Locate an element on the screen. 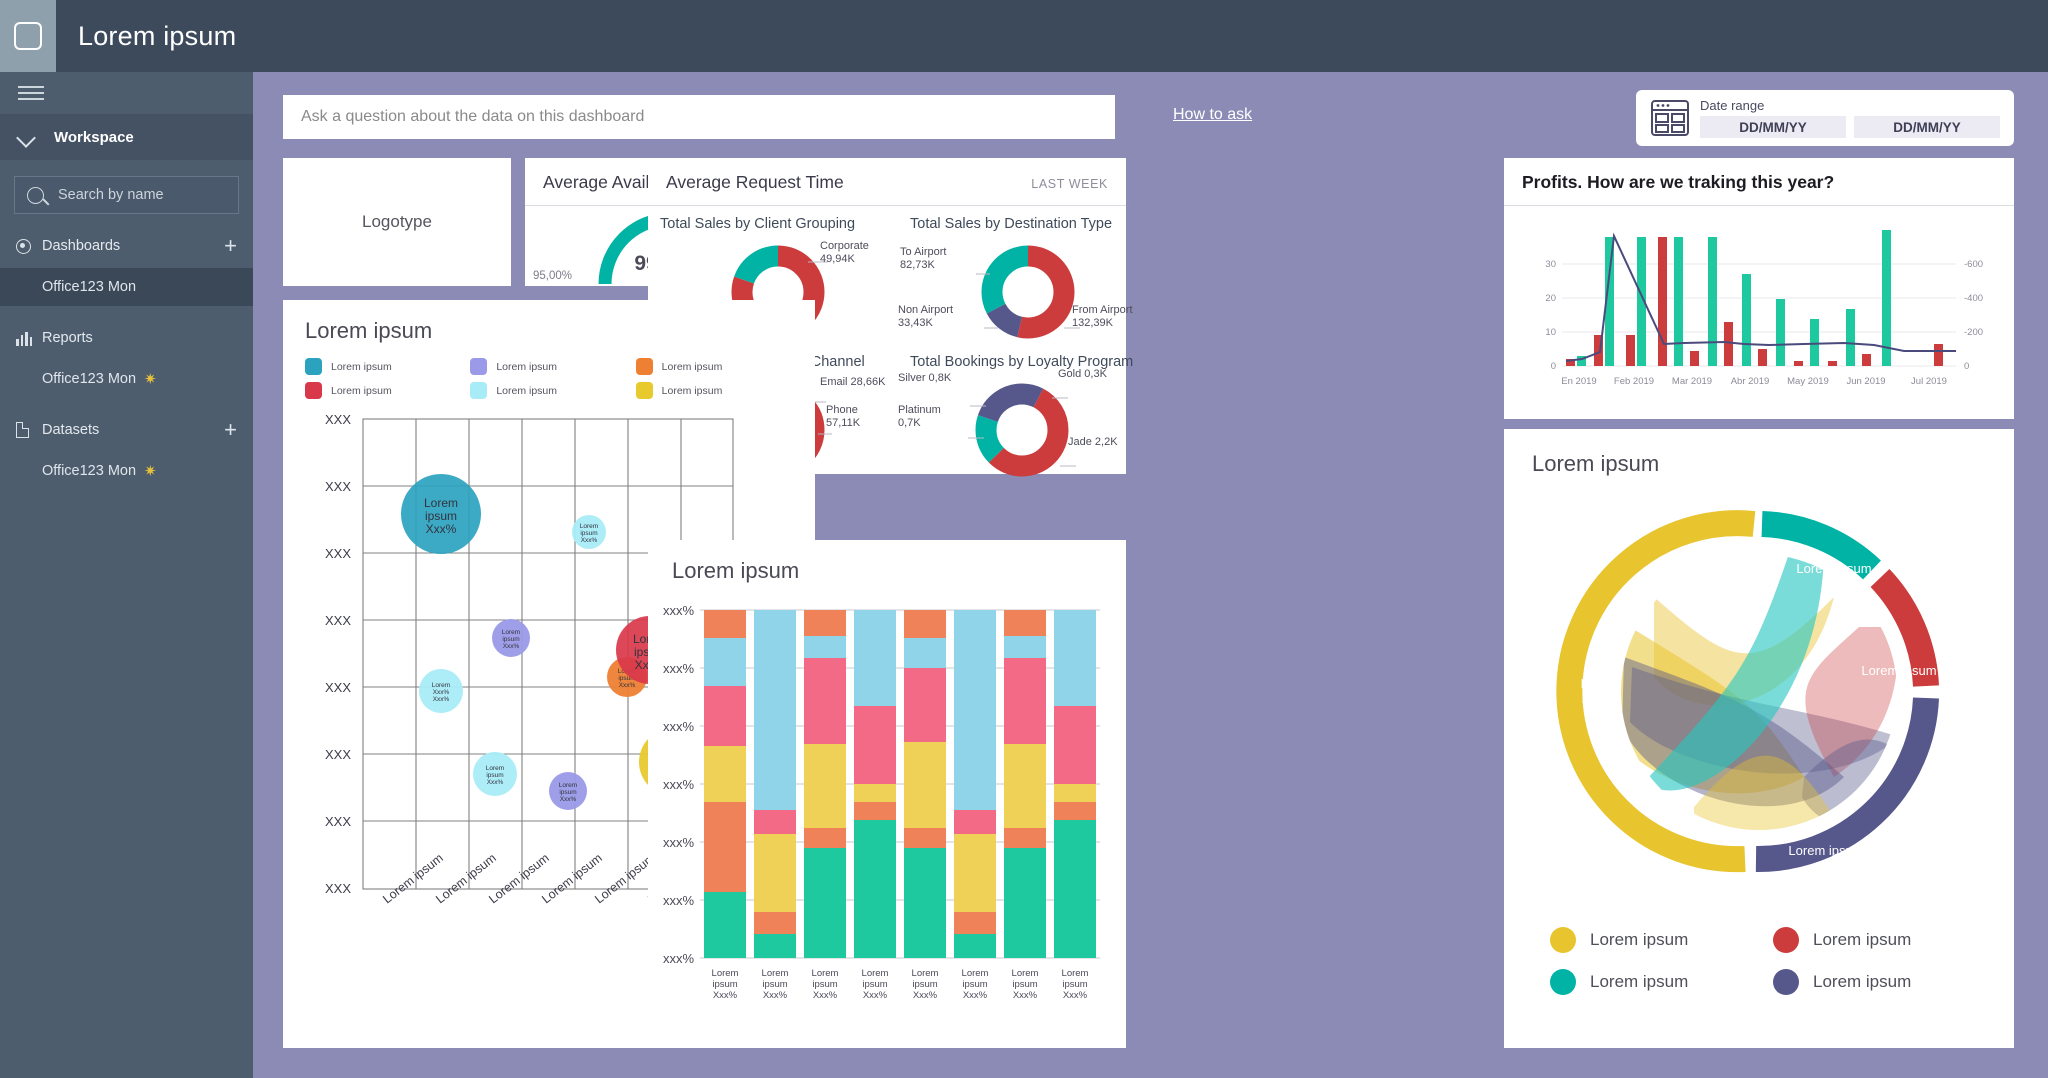 The width and height of the screenshot is (2048, 1078). search-icon is located at coordinates (35, 195).